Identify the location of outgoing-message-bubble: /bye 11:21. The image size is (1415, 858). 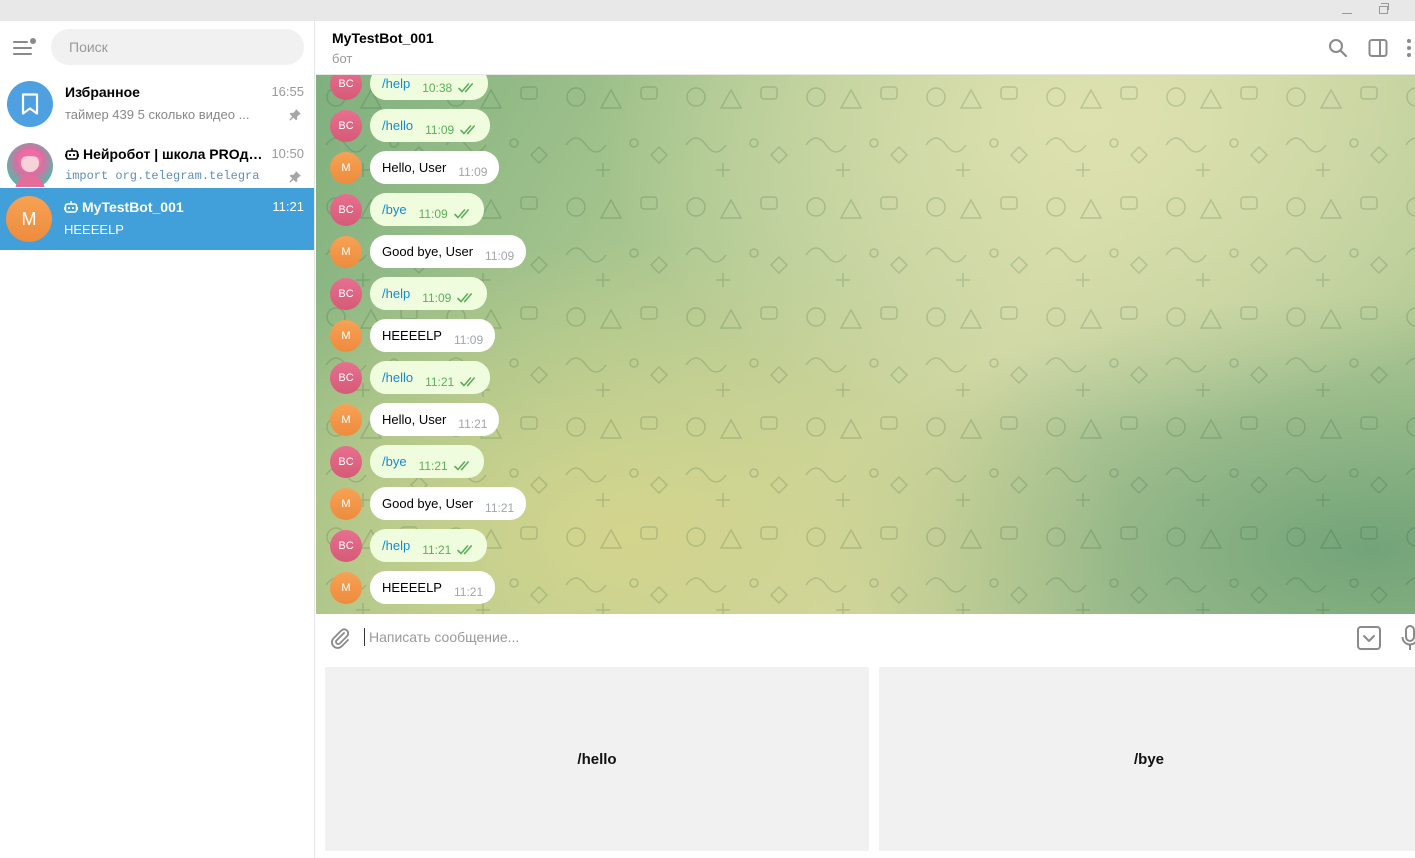
(427, 461).